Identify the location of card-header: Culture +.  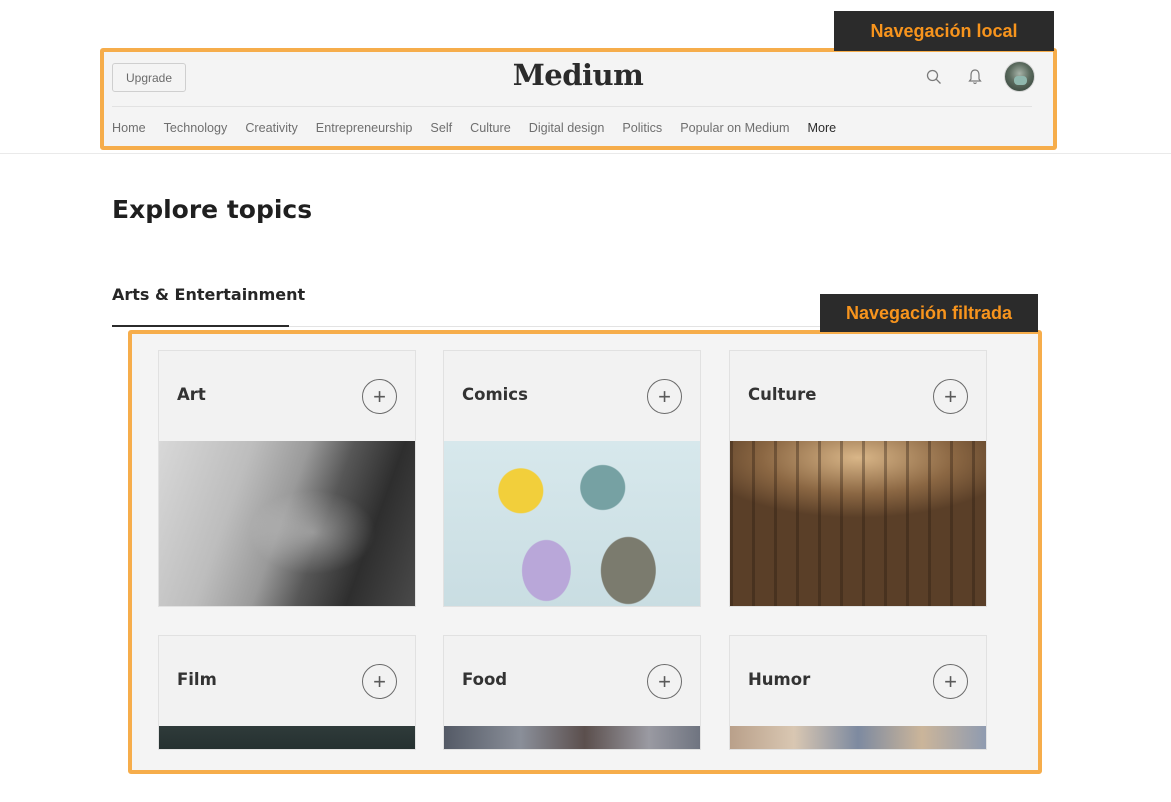
(858, 396).